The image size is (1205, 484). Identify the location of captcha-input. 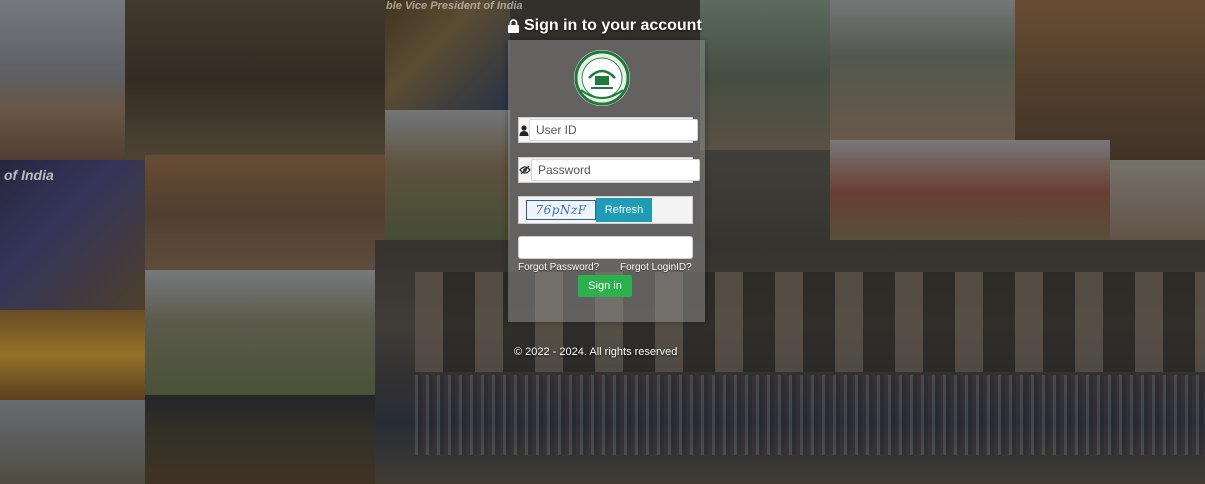
(605, 247).